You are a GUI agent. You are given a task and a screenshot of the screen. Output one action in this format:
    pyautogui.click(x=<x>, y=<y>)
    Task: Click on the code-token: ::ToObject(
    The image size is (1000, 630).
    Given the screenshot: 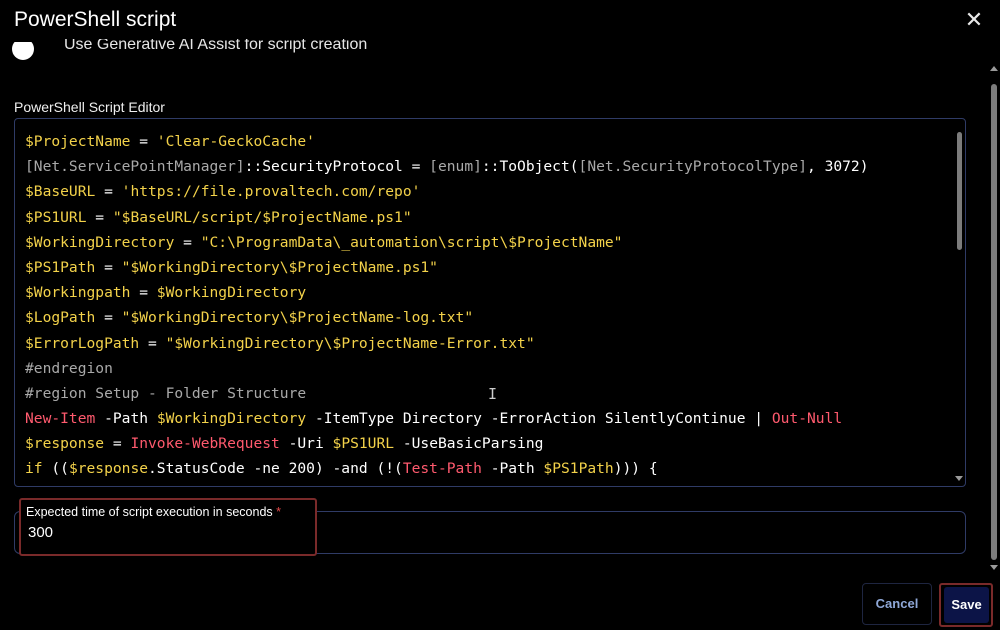 What is the action you would take?
    pyautogui.click(x=530, y=167)
    